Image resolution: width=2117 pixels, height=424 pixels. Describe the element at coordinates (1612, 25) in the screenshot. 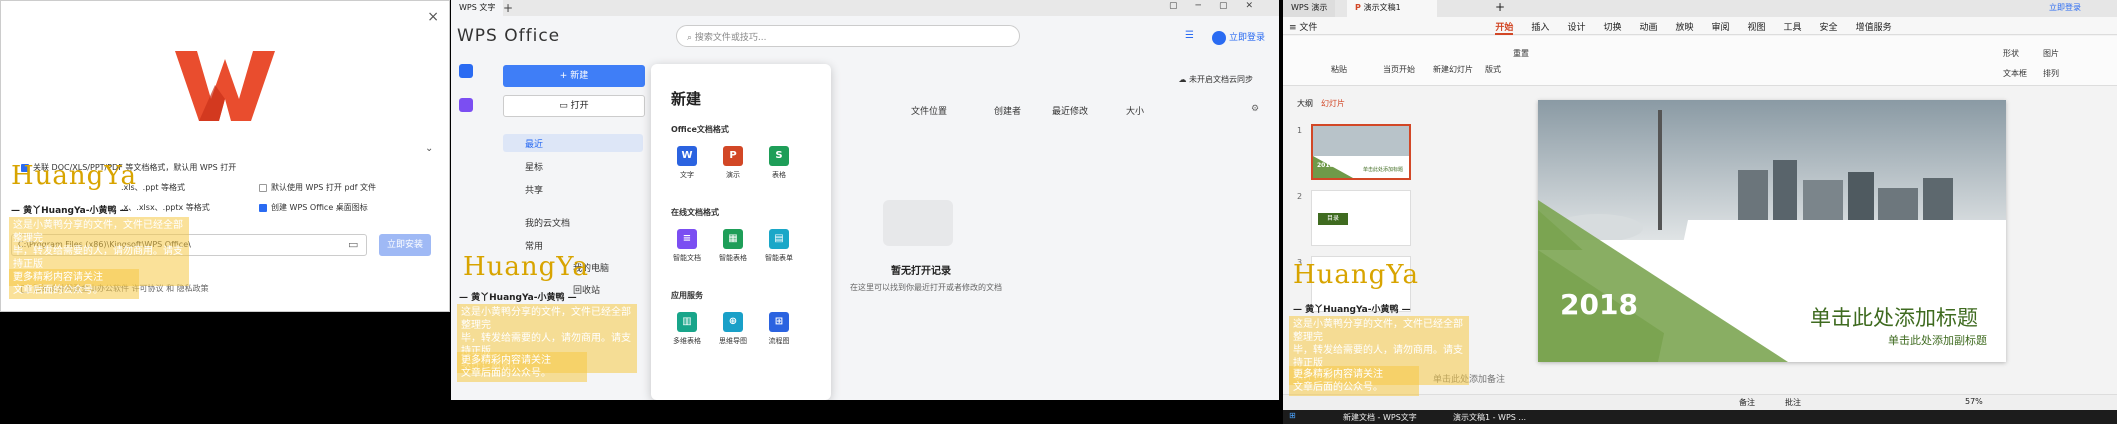

I see `menu-transition: 切换` at that location.